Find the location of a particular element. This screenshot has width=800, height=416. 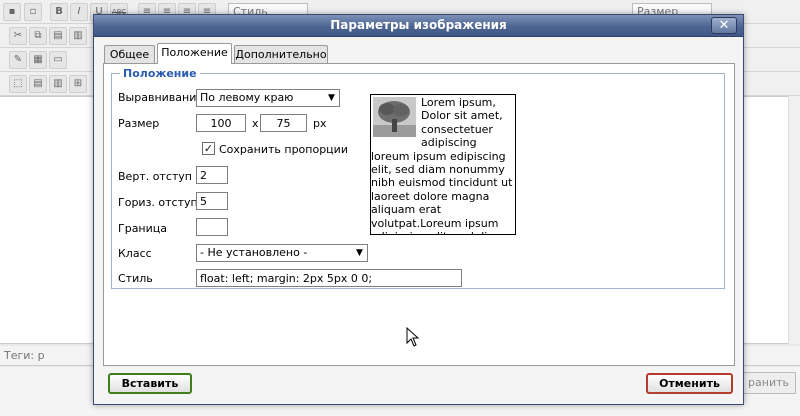

paste-text-icon: ▥ is located at coordinates (78, 36).